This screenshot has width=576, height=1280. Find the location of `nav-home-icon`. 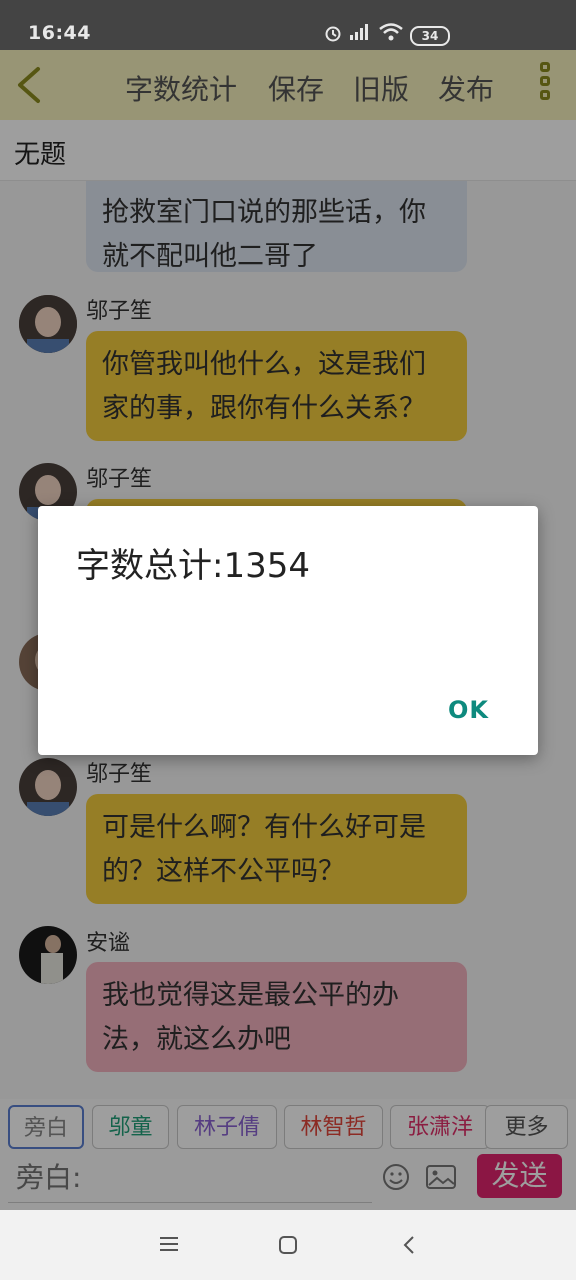

nav-home-icon is located at coordinates (288, 1247).